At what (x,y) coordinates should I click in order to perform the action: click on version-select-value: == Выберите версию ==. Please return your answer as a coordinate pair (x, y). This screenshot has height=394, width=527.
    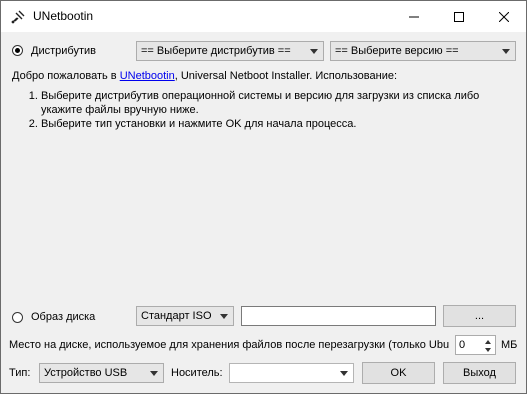
    Looking at the image, I should click on (397, 51).